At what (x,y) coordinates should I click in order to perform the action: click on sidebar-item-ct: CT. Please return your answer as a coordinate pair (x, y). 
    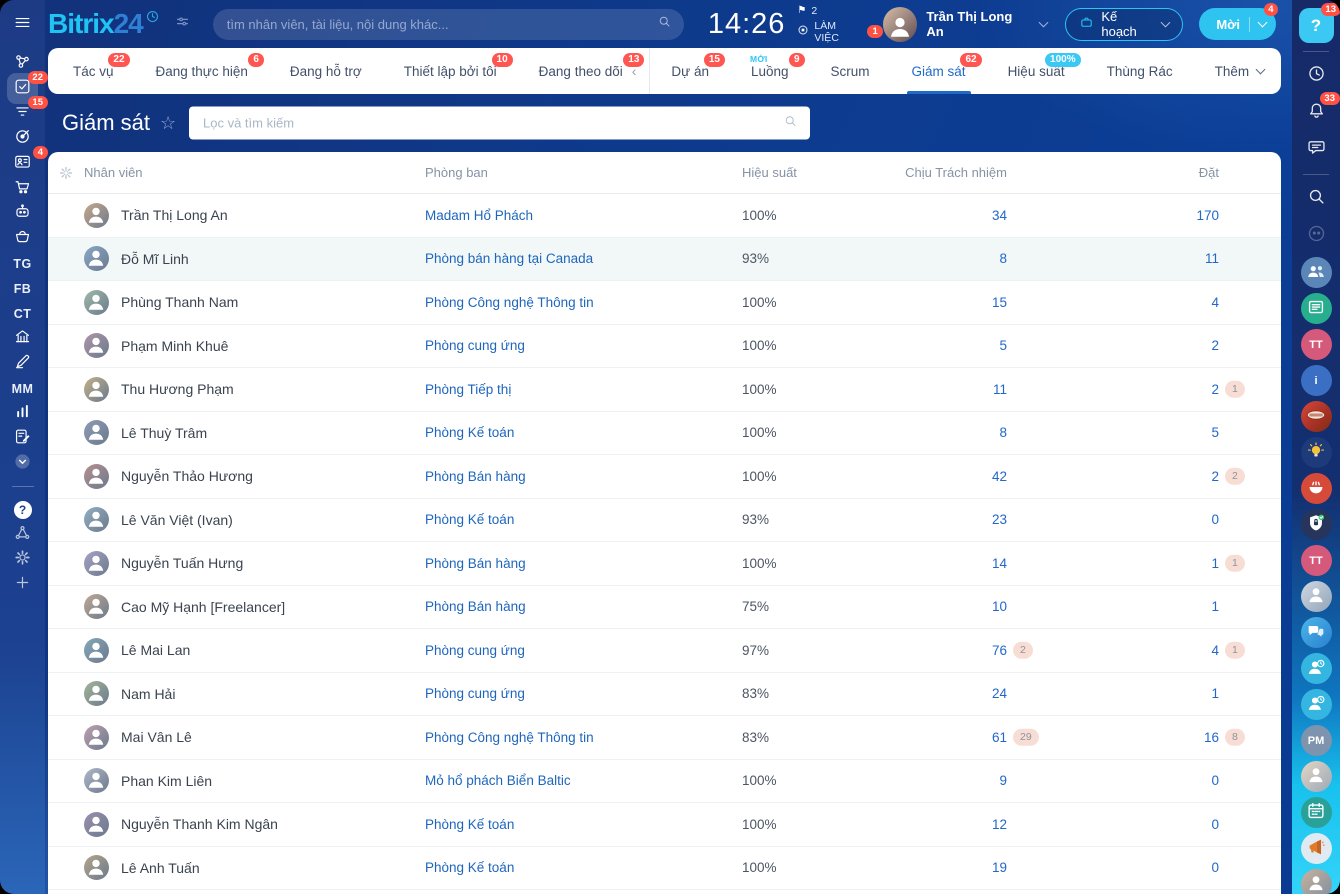
    Looking at the image, I should click on (23, 313).